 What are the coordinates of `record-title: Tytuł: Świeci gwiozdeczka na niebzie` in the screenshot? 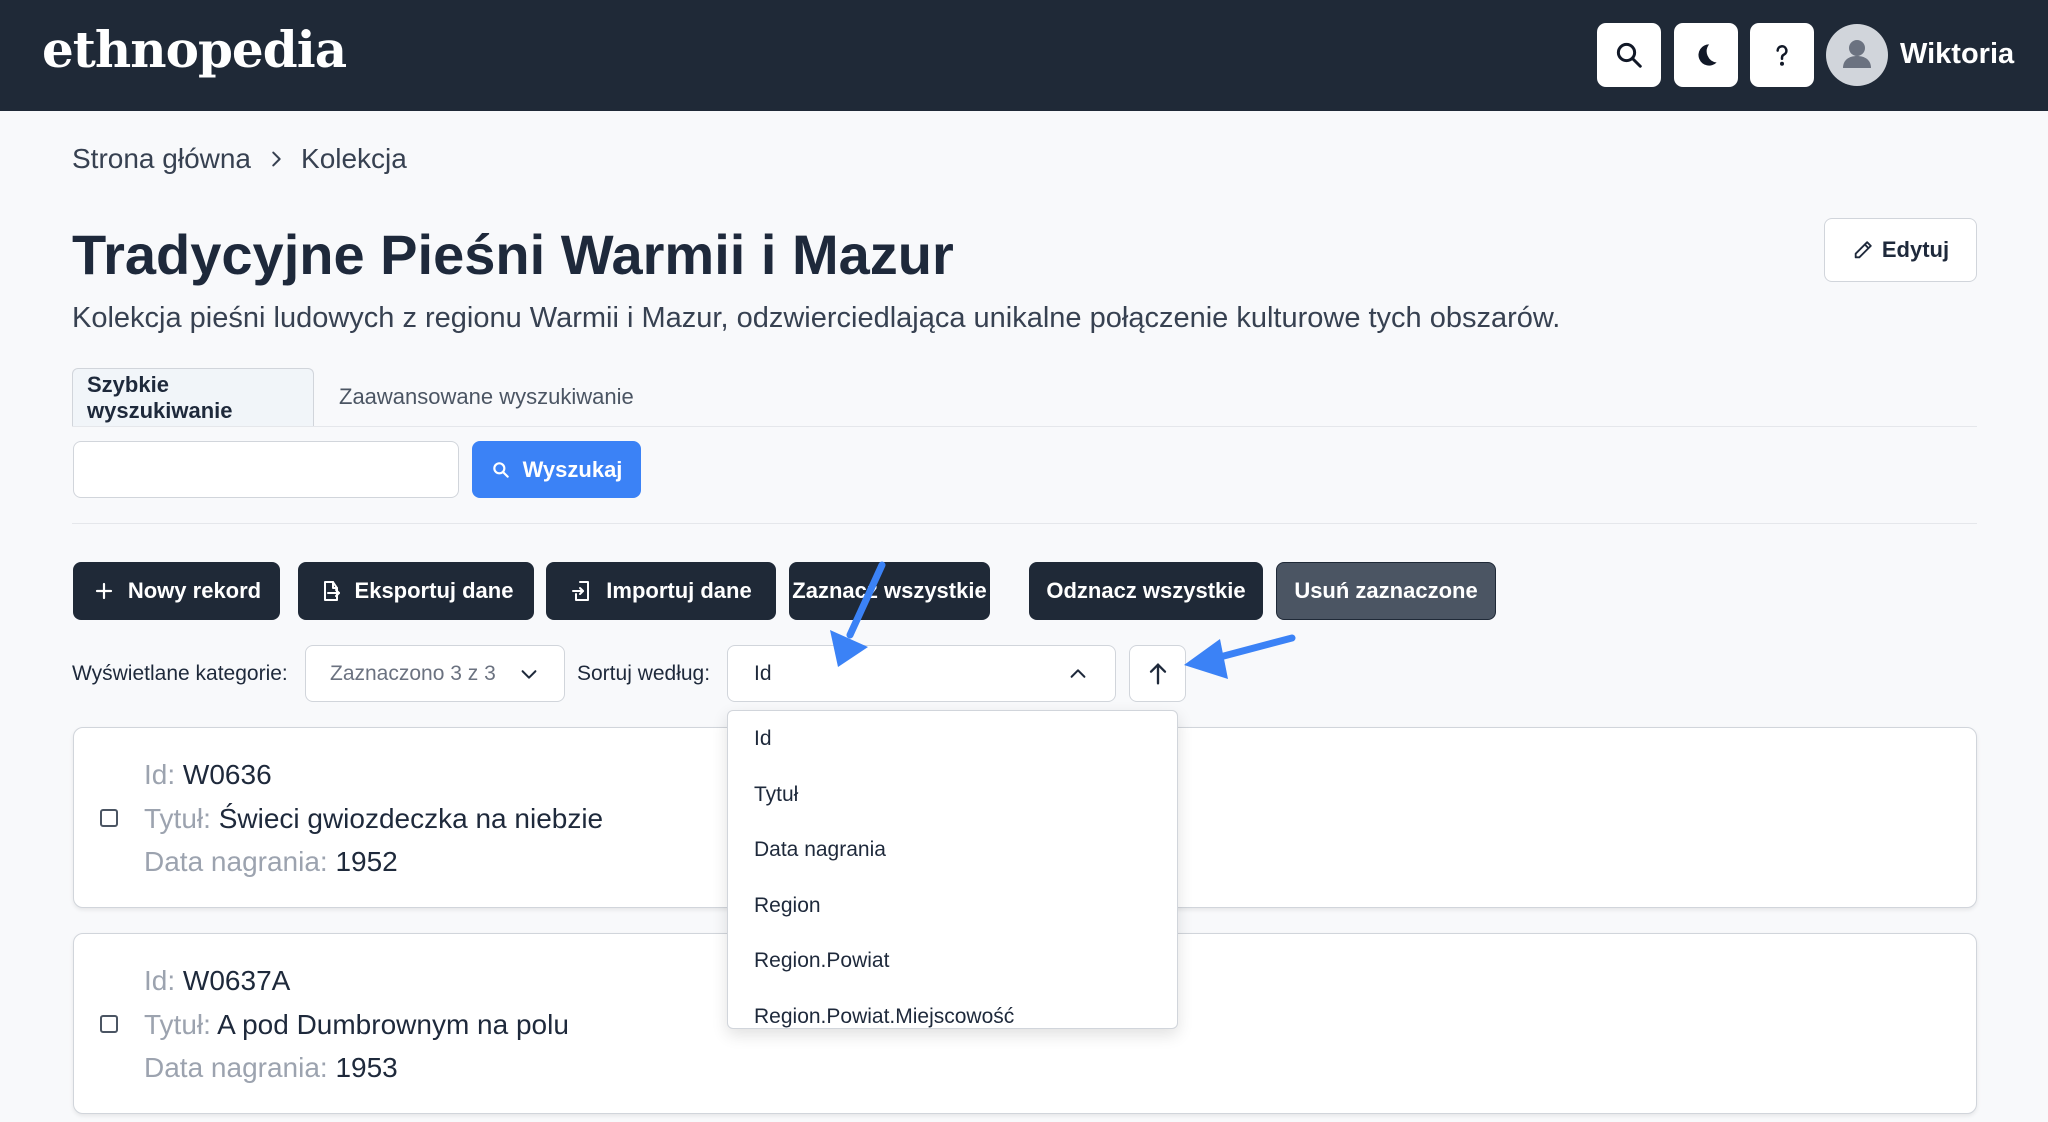 It's located at (373, 819).